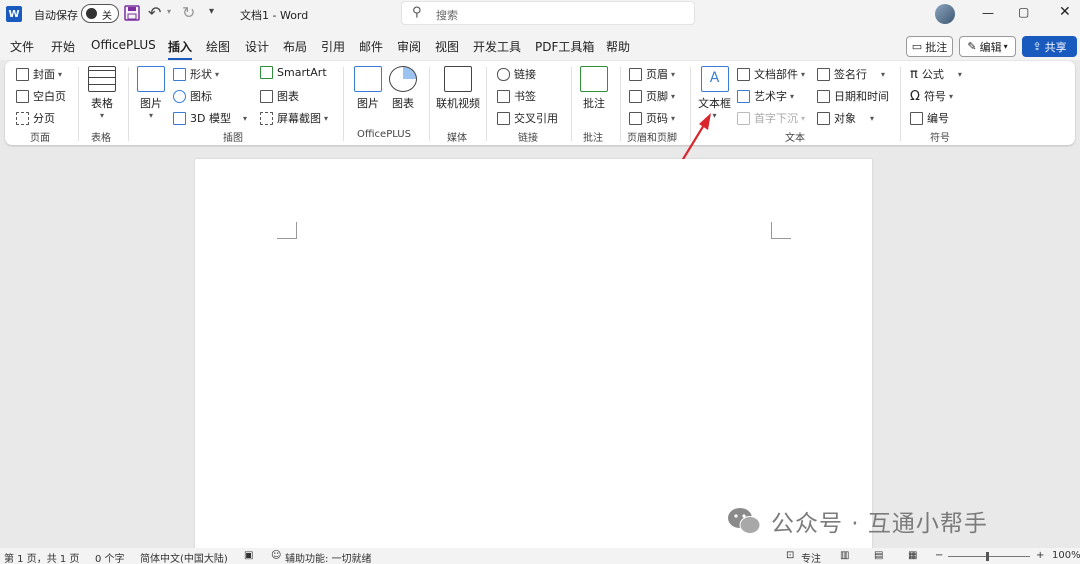 This screenshot has width=1080, height=564. I want to click on minimize-button: —, so click(988, 13).